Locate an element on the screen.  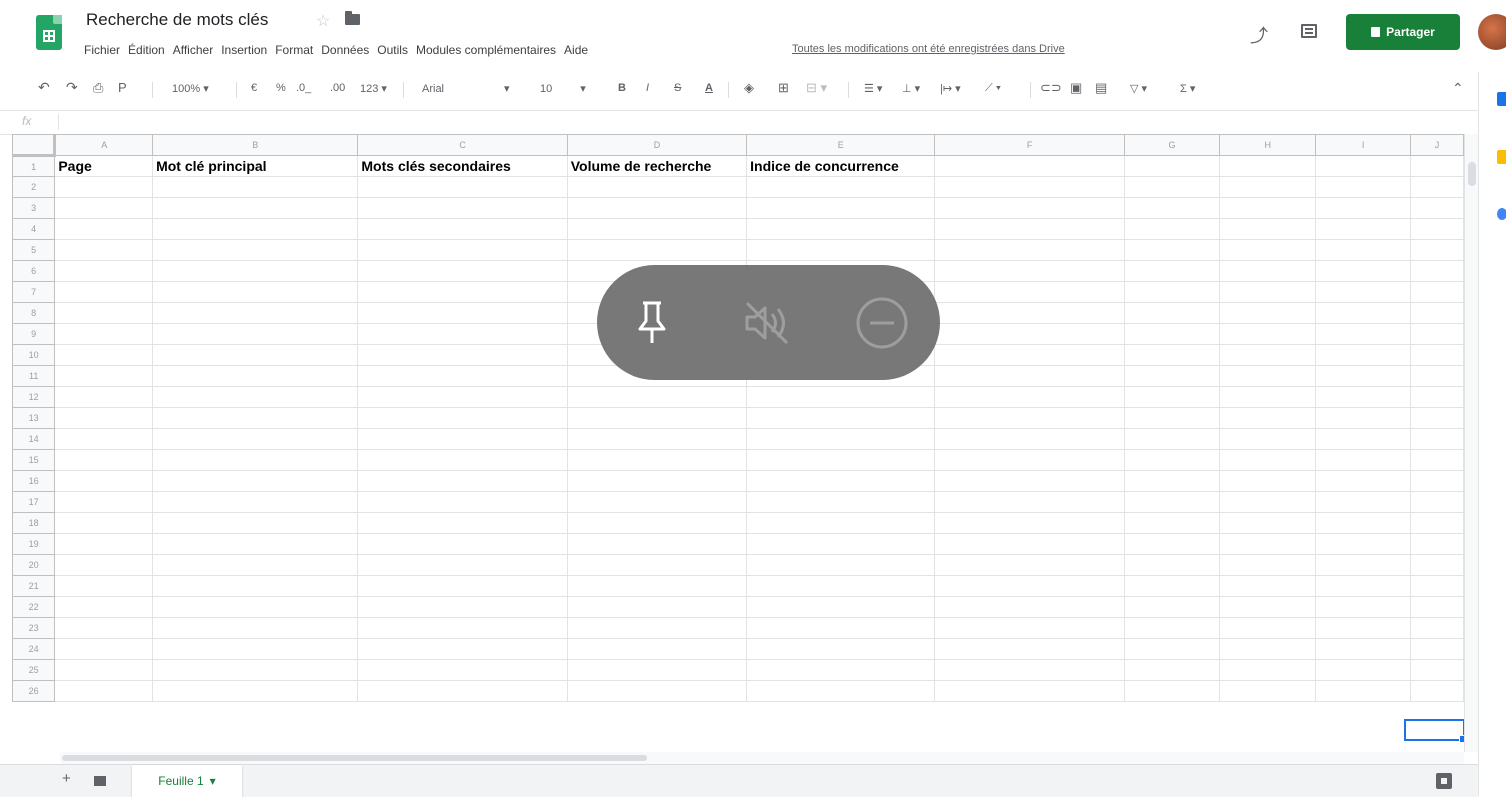
mute-icon is located at coordinates (767, 323).